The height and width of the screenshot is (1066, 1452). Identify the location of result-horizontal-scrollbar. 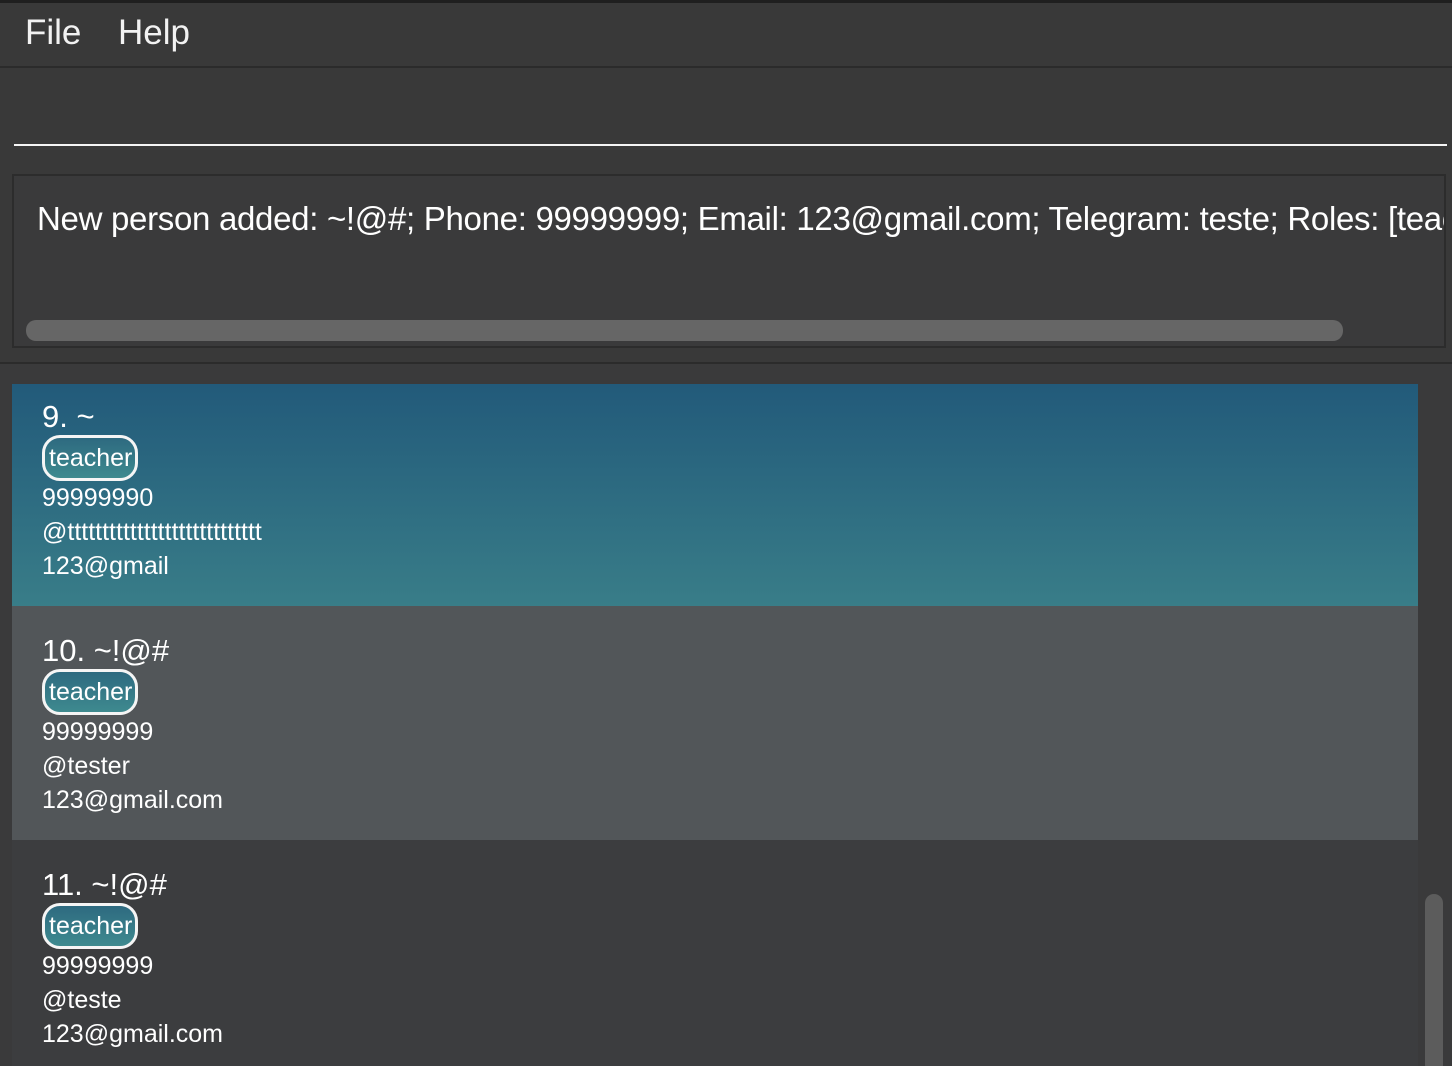
(684, 330).